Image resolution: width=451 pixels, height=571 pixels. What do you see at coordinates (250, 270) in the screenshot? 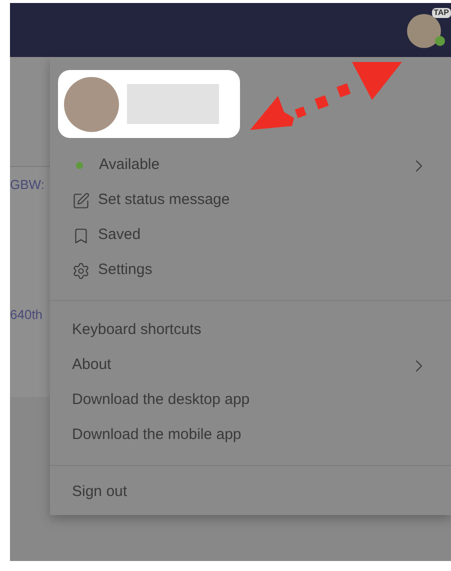
I see `menu-item: Settings` at bounding box center [250, 270].